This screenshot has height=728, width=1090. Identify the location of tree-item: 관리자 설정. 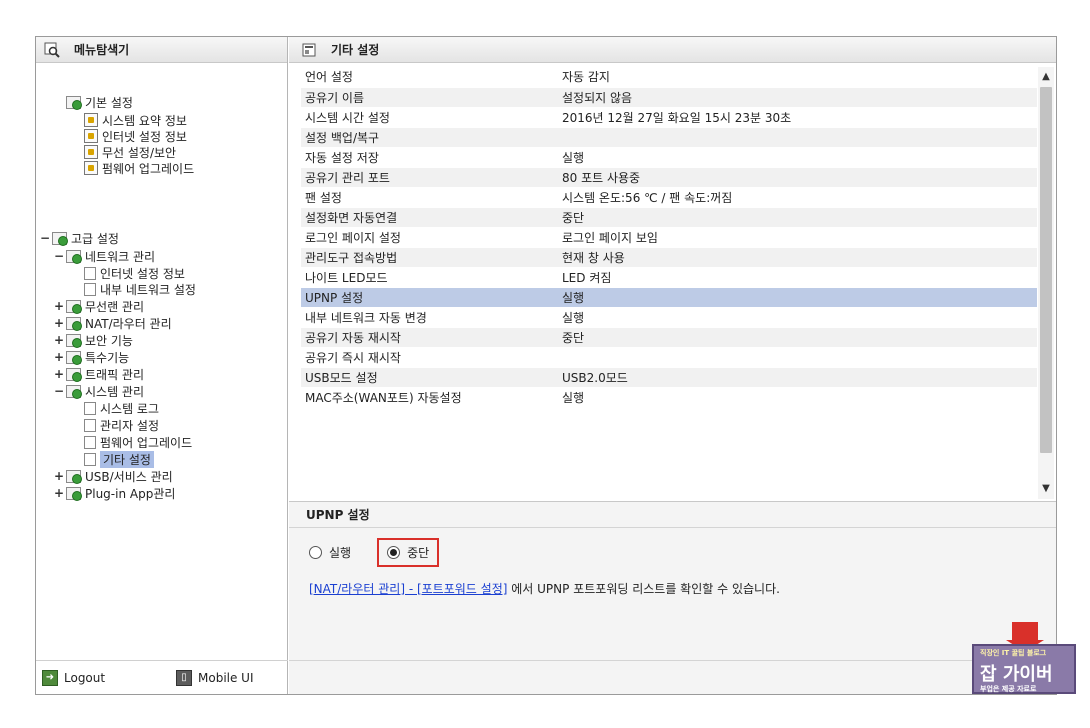
(121, 425).